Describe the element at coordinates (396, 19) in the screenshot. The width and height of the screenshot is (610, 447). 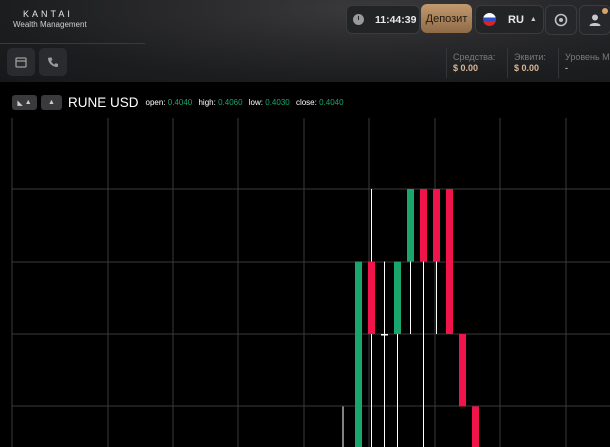
I see `time-value: 11:44:39` at that location.